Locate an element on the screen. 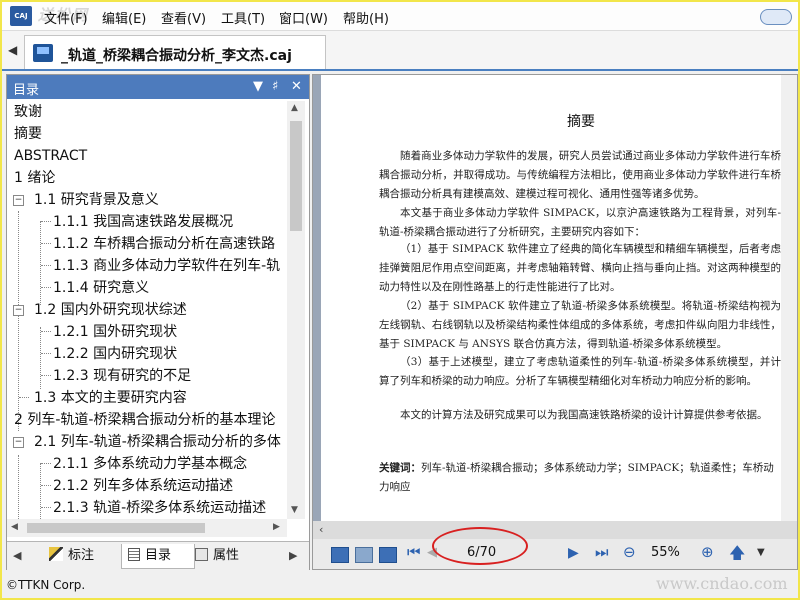 The height and width of the screenshot is (600, 800). panel-close-icon: ✕ is located at coordinates (296, 86).